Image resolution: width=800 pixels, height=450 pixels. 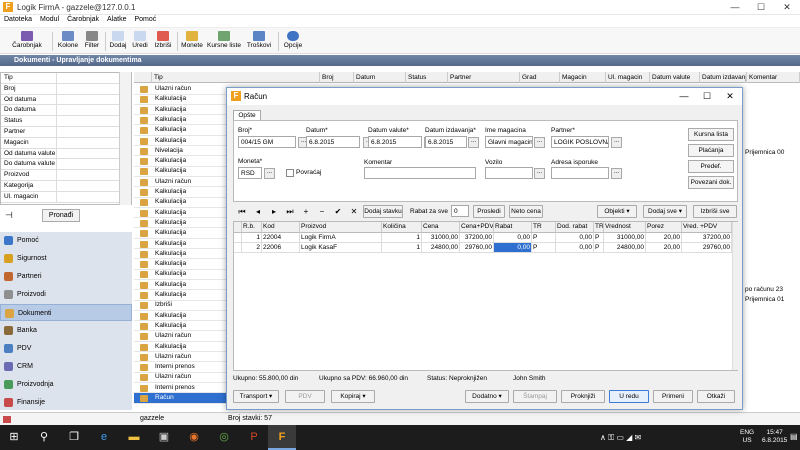 What do you see at coordinates (544, 227) in the screenshot?
I see `lcol-tr: TR` at bounding box center [544, 227].